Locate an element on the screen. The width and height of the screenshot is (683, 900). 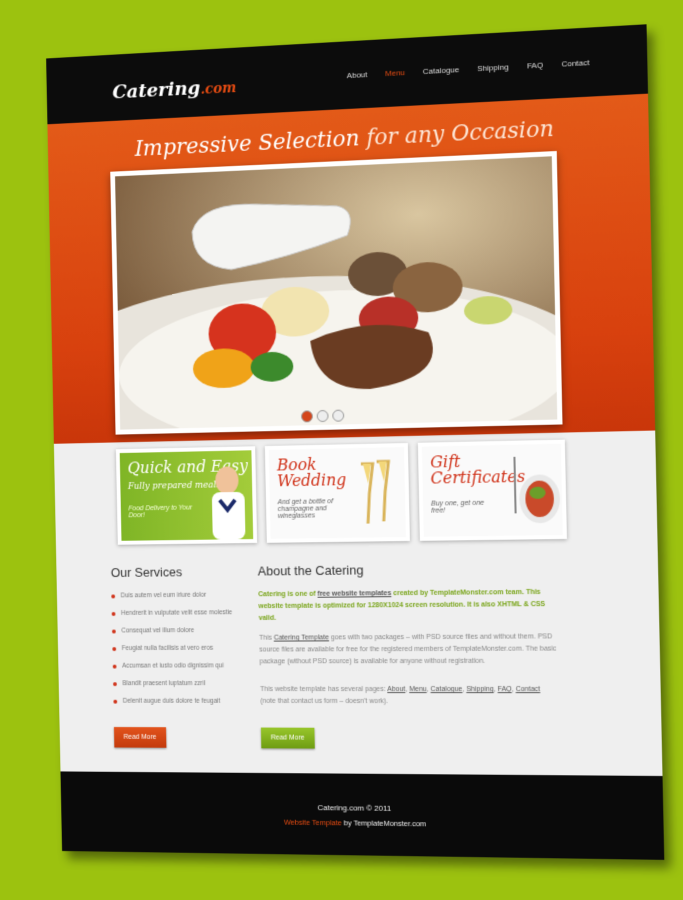
catering-template-link: Catering Template is located at coordinates (301, 637).